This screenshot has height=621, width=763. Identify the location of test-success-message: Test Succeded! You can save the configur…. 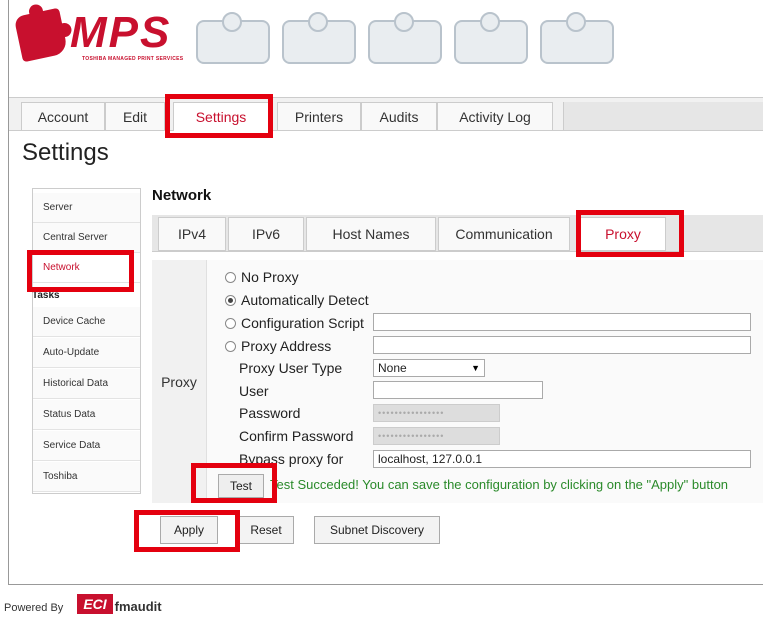
(499, 484).